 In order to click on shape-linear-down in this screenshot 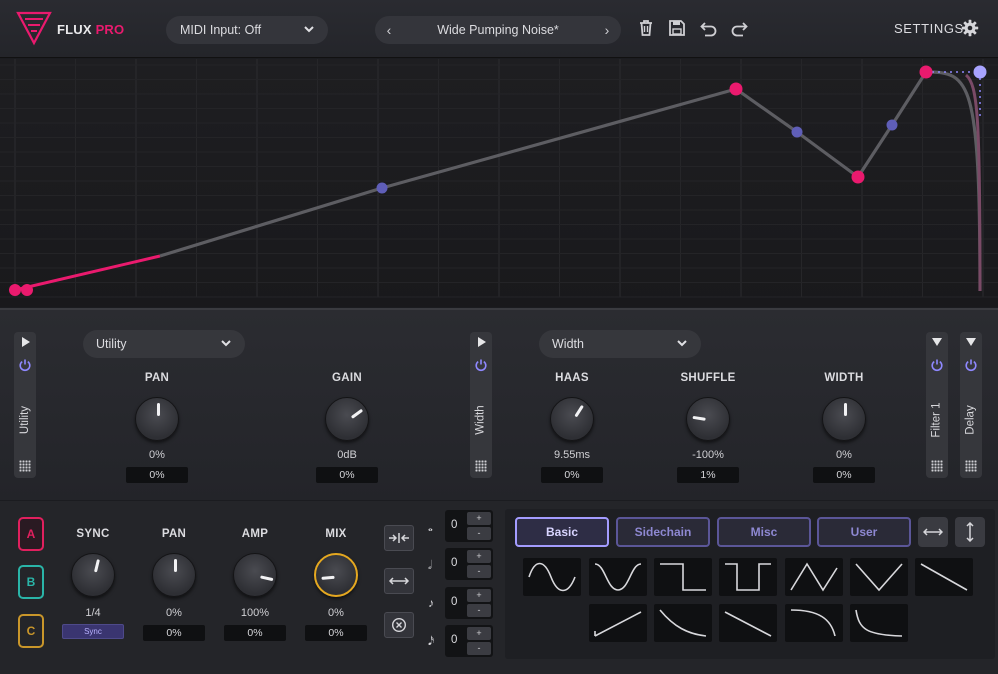, I will do `click(748, 623)`.